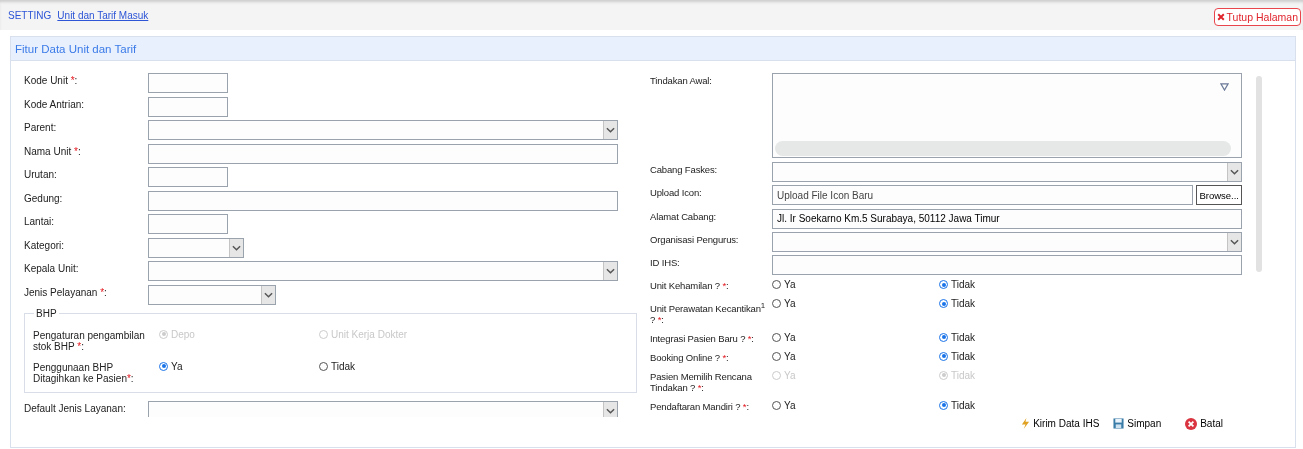 This screenshot has width=1303, height=449. What do you see at coordinates (53, 150) in the screenshot?
I see `field-label: Nama Unit *:` at bounding box center [53, 150].